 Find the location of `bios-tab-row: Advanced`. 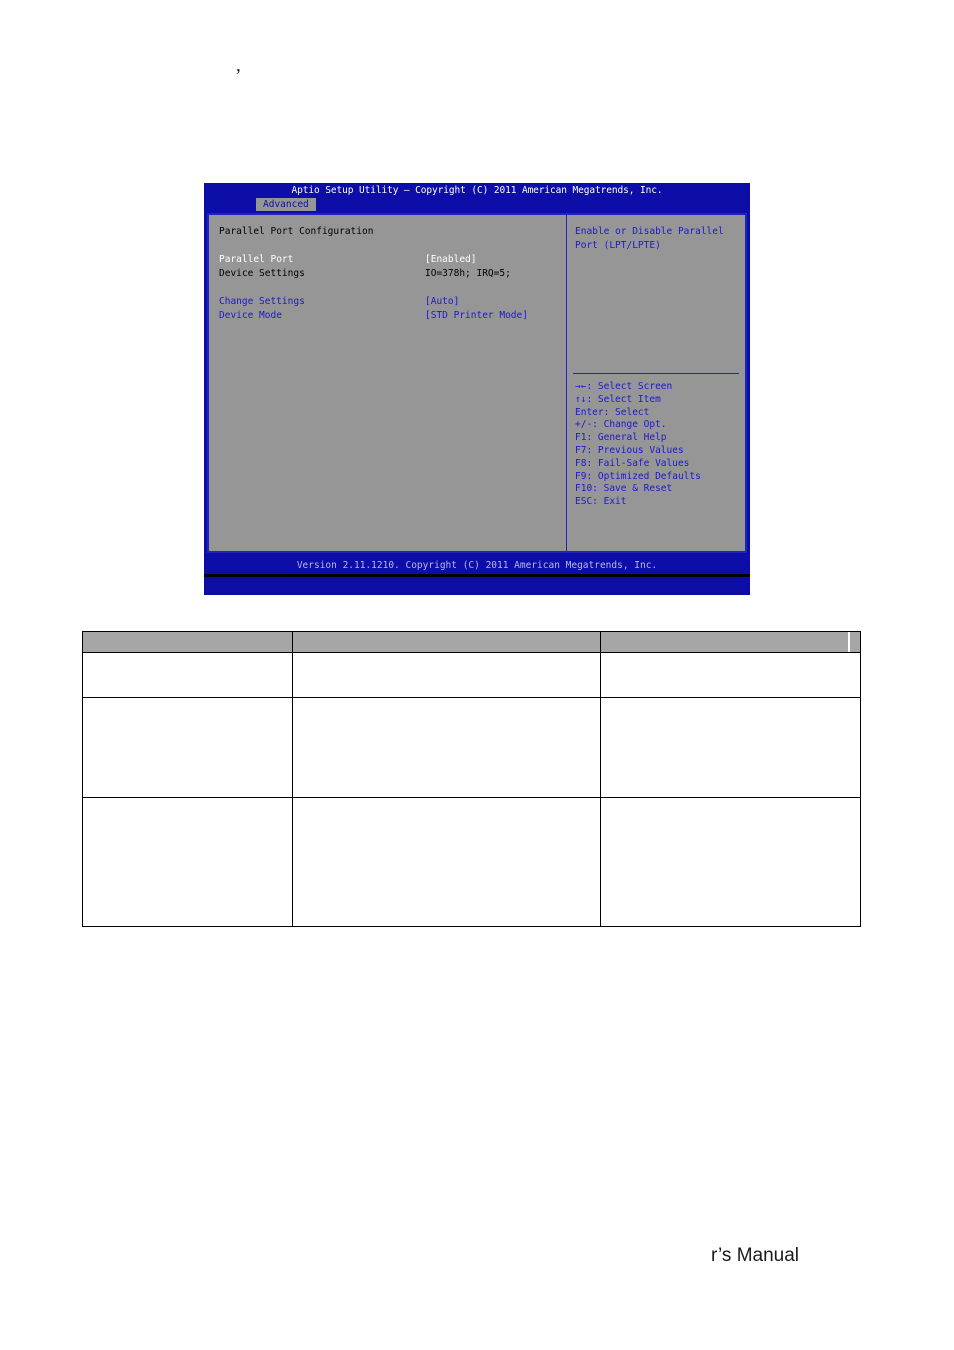

bios-tab-row: Advanced is located at coordinates (477, 204).